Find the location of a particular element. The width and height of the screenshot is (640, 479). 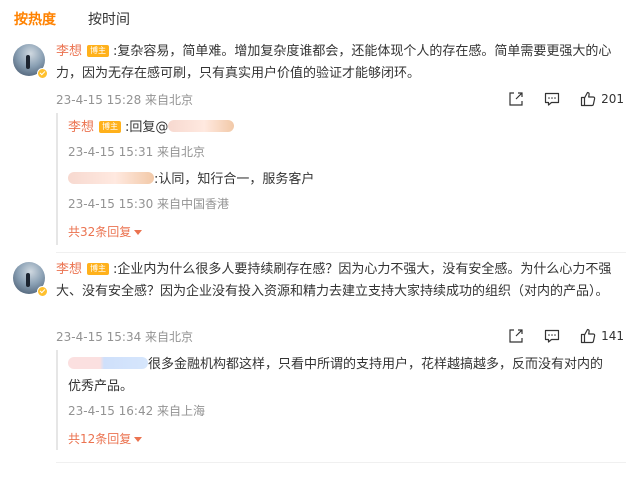

comment-meta: 23-4-15 15:34 来自北京 is located at coordinates (125, 337).